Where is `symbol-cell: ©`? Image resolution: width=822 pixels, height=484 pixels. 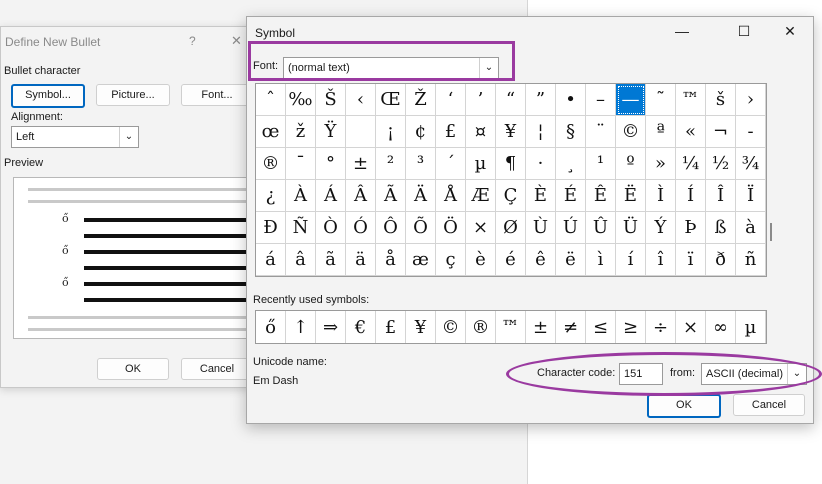 symbol-cell: © is located at coordinates (631, 132).